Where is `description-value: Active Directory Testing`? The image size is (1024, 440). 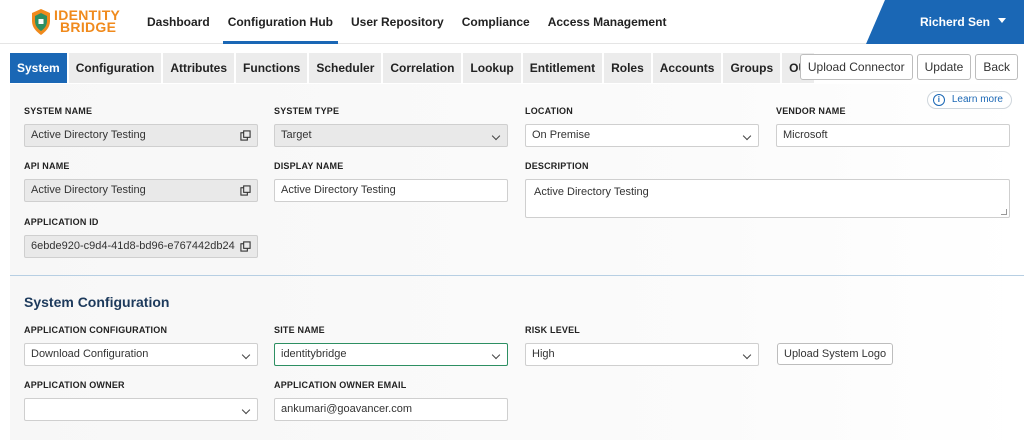 description-value: Active Directory Testing is located at coordinates (591, 192).